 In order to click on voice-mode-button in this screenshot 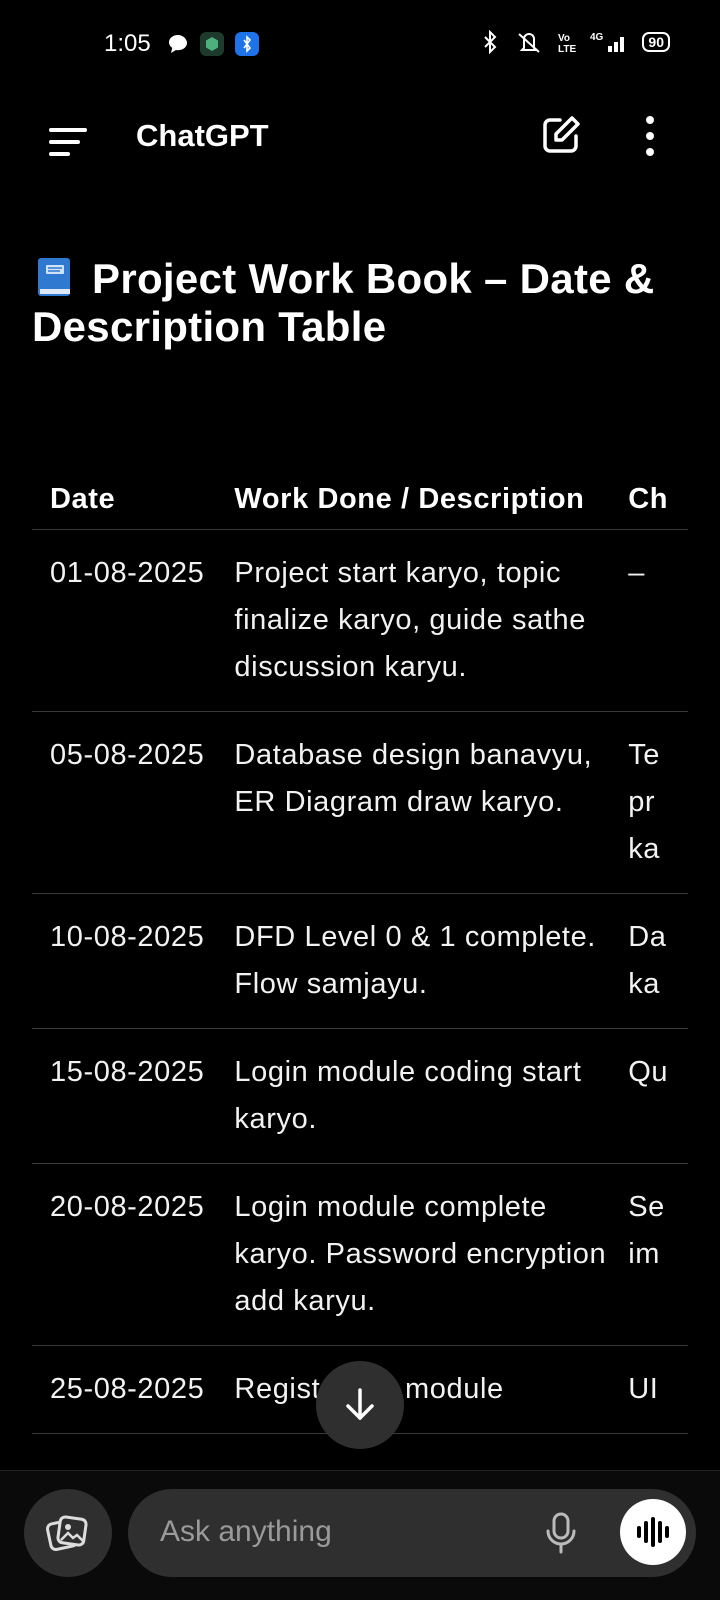, I will do `click(653, 1532)`.